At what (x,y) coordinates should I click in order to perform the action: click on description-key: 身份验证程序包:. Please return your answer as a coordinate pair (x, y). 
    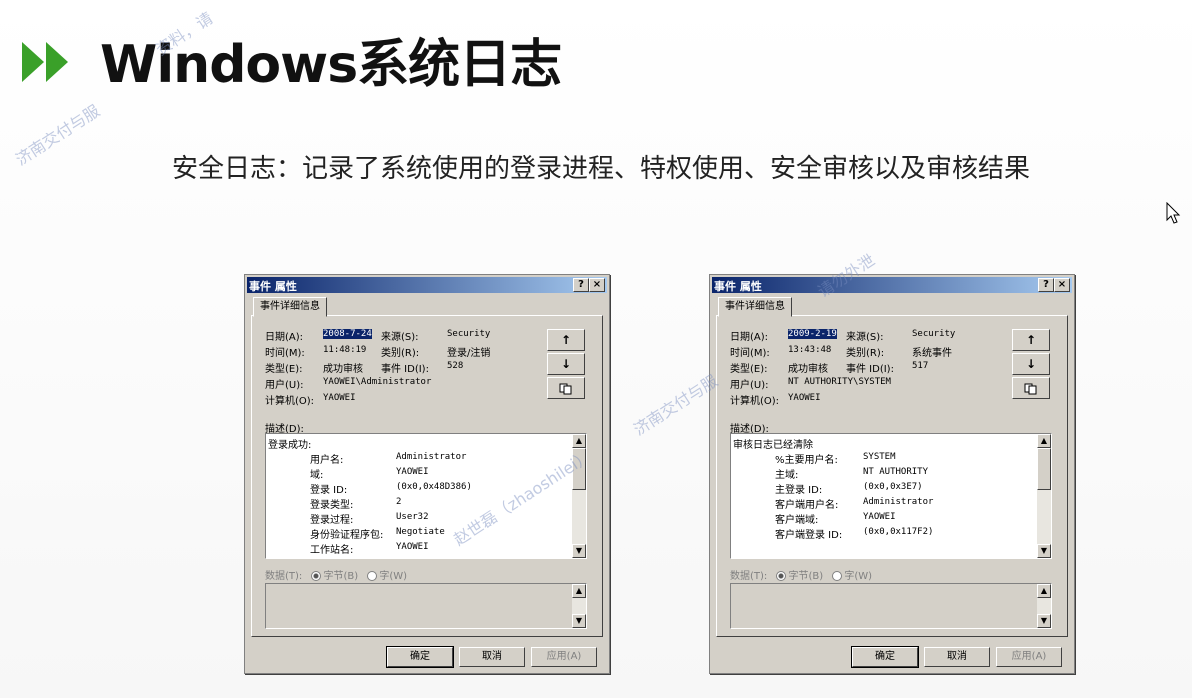
    Looking at the image, I should click on (347, 535).